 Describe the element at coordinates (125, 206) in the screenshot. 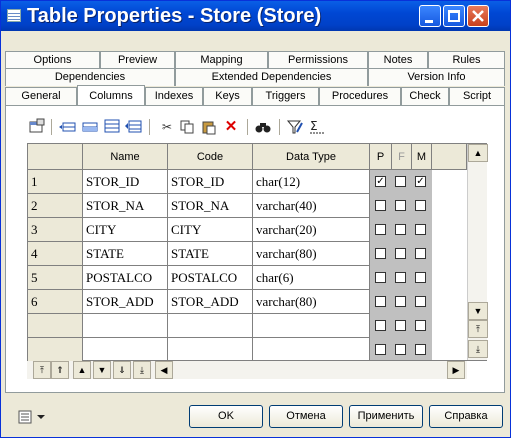

I see `cell-name: STOR_NA` at that location.